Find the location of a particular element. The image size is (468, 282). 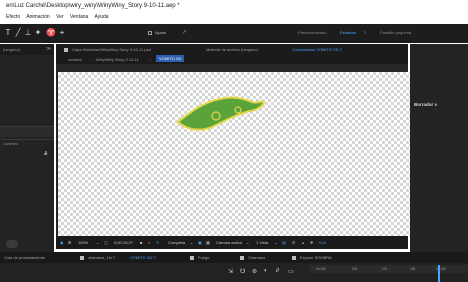

tab-fuego: Fuego is located at coordinates (203, 257).